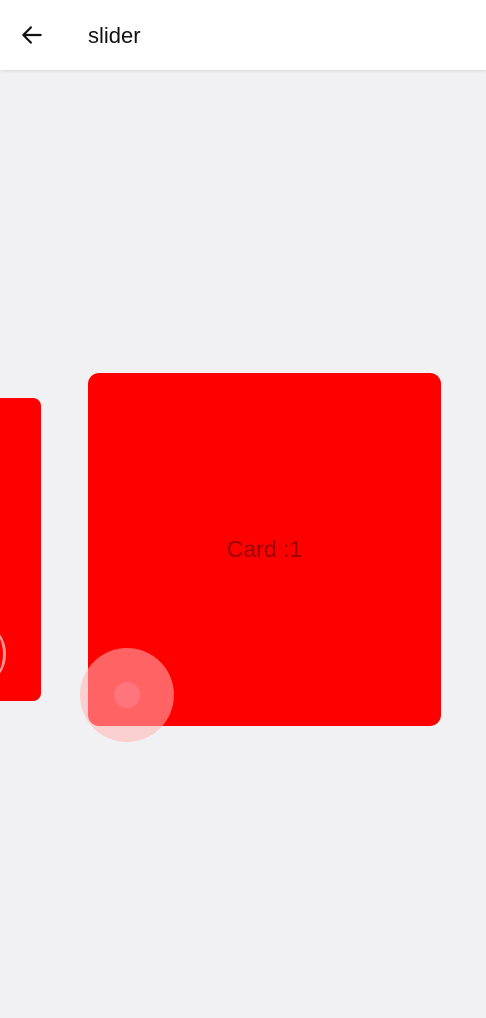  Describe the element at coordinates (114, 35) in the screenshot. I see `page-title: slider` at that location.